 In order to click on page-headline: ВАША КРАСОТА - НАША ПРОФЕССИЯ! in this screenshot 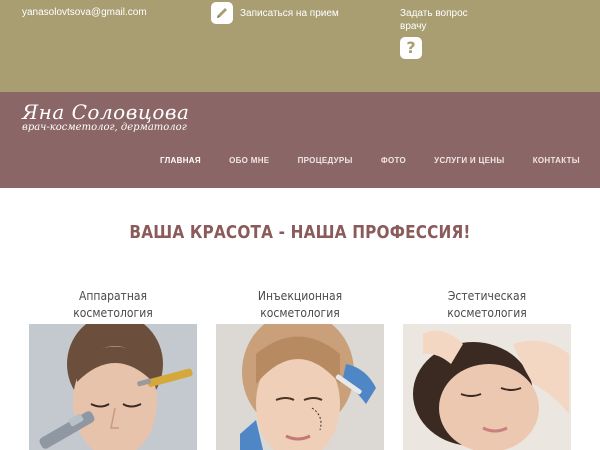, I will do `click(300, 232)`.